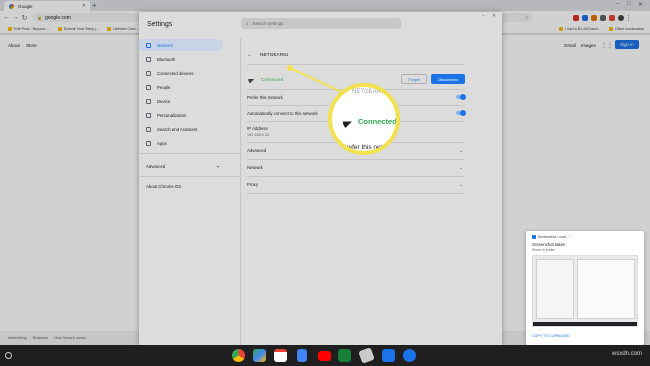 The image size is (650, 366). I want to click on squid-icon, so click(366, 355).